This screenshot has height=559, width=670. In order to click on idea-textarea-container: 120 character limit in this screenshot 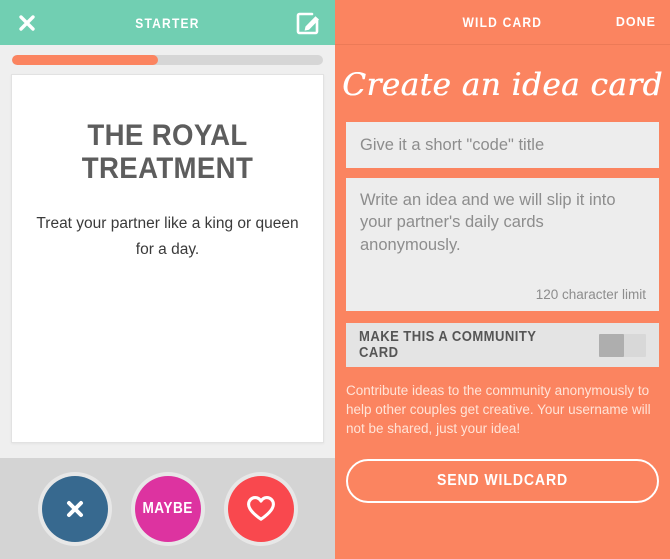, I will do `click(502, 244)`.